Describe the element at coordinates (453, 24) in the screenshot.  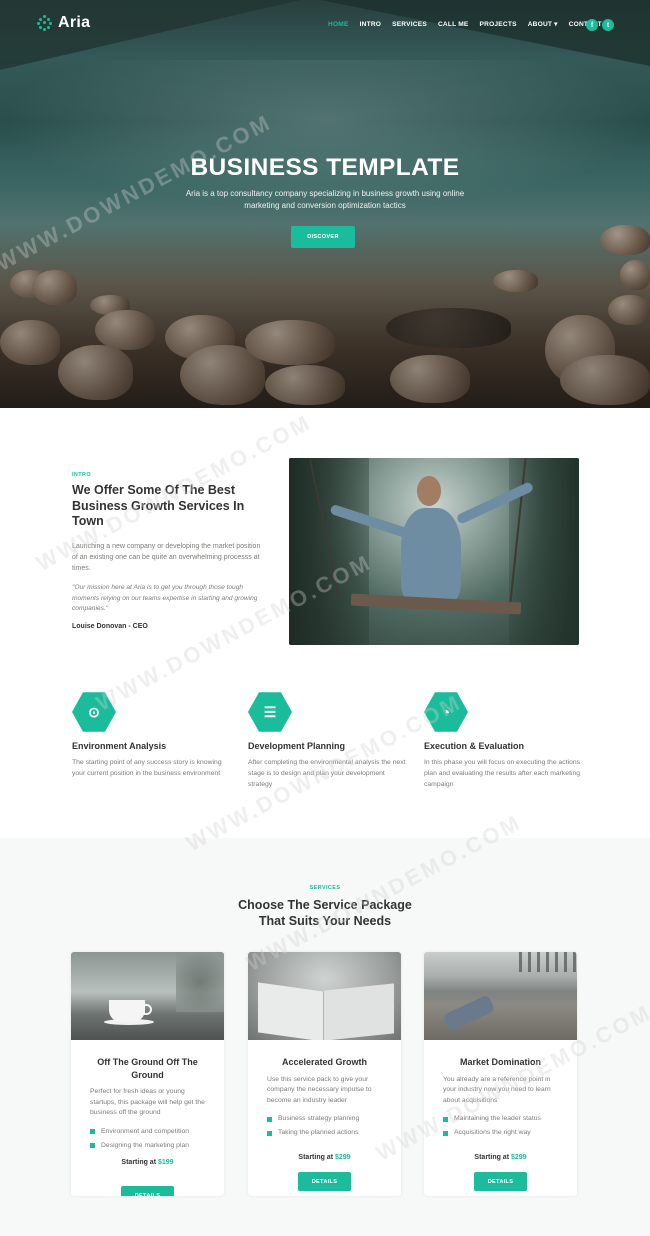
I see `nav-call-me: CALL ME` at that location.